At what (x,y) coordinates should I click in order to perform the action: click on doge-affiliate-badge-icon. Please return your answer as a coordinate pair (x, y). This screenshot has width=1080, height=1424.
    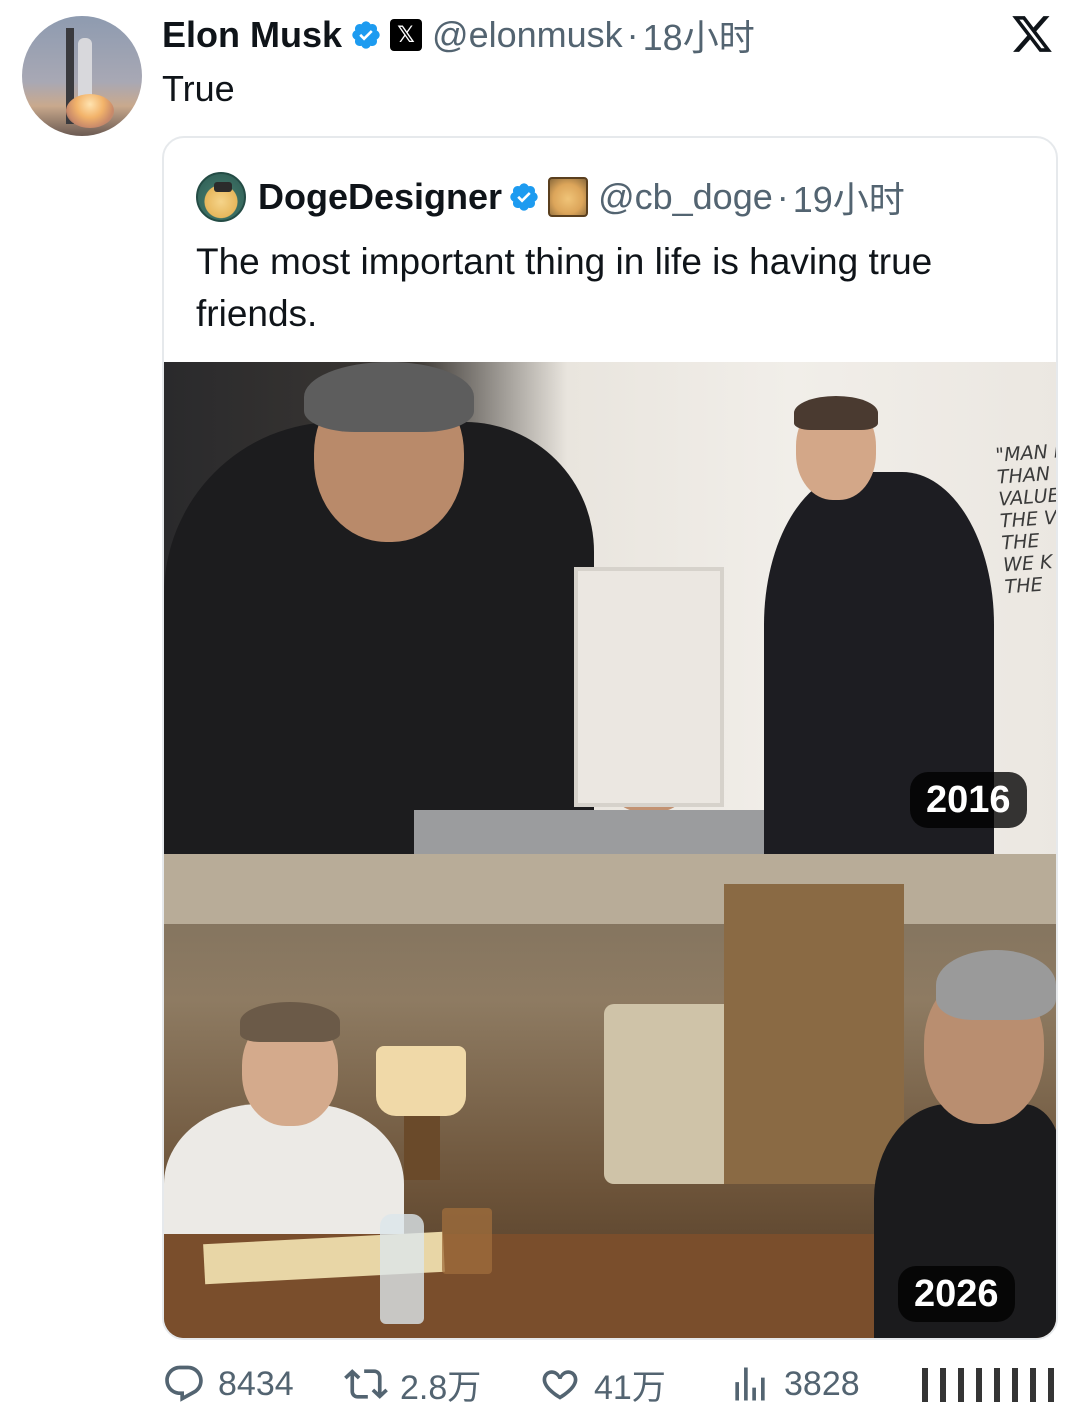
    Looking at the image, I should click on (568, 197).